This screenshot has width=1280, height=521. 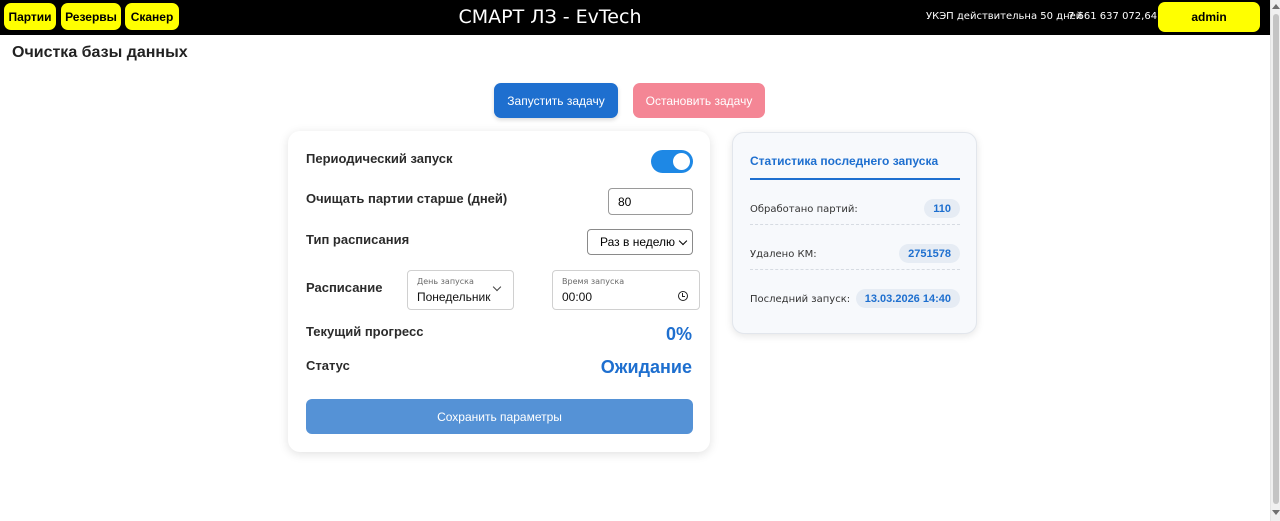 I want to click on periodic-run-label: Периодический запуск, so click(x=379, y=158).